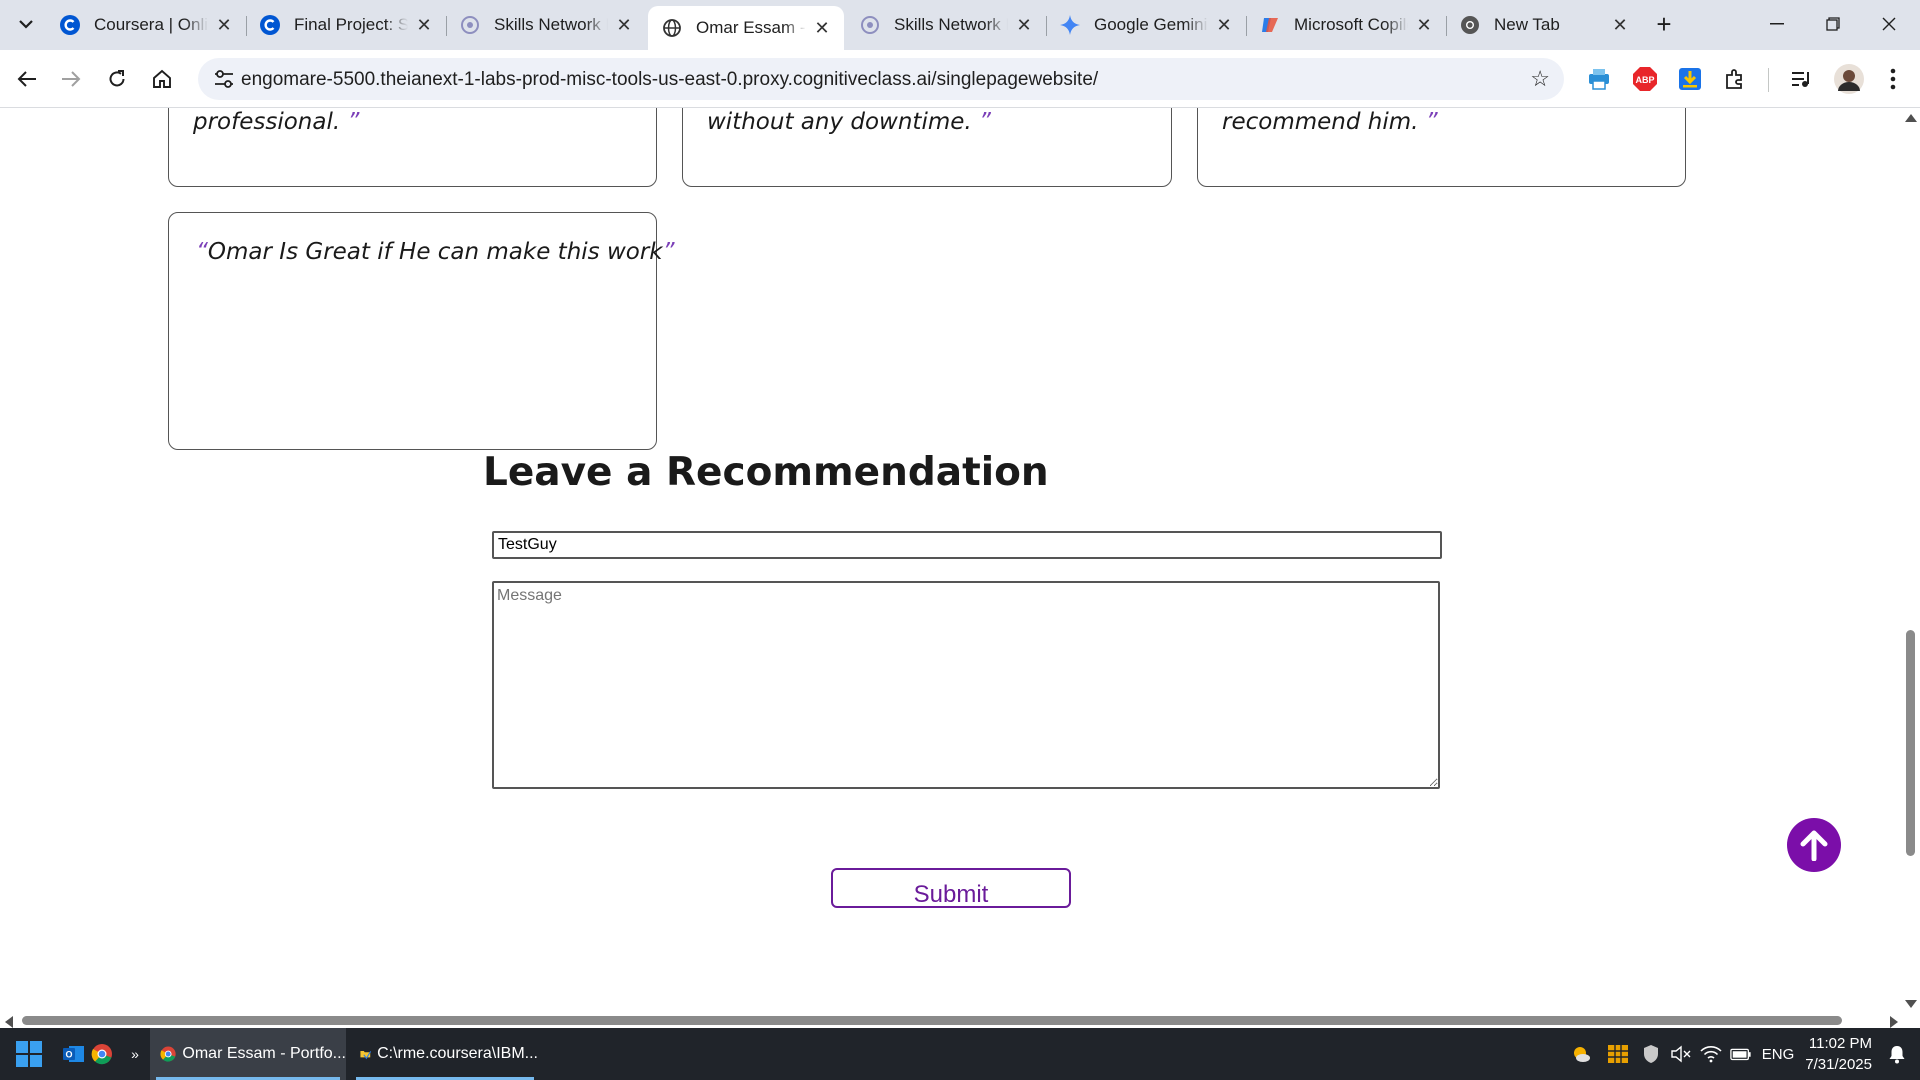 The width and height of the screenshot is (1920, 1080). Describe the element at coordinates (951, 888) in the screenshot. I see `submit-button: Submit` at that location.